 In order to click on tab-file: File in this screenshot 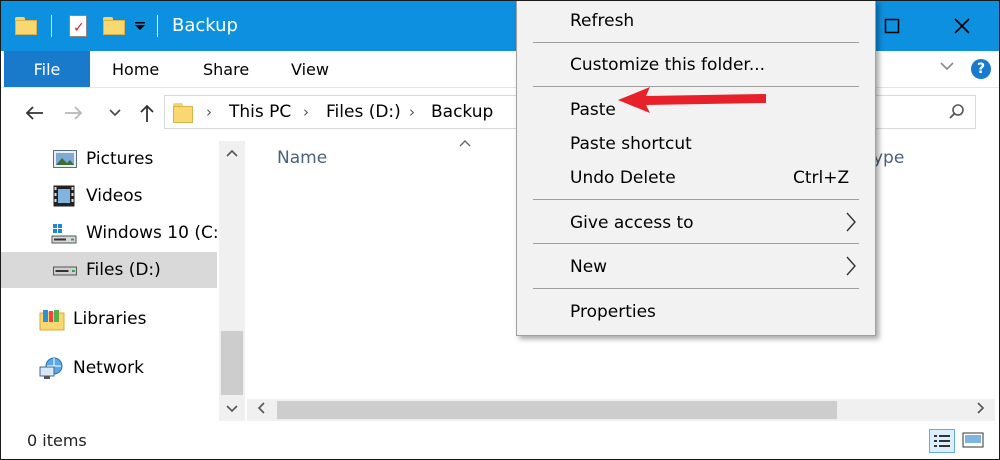, I will do `click(47, 69)`.